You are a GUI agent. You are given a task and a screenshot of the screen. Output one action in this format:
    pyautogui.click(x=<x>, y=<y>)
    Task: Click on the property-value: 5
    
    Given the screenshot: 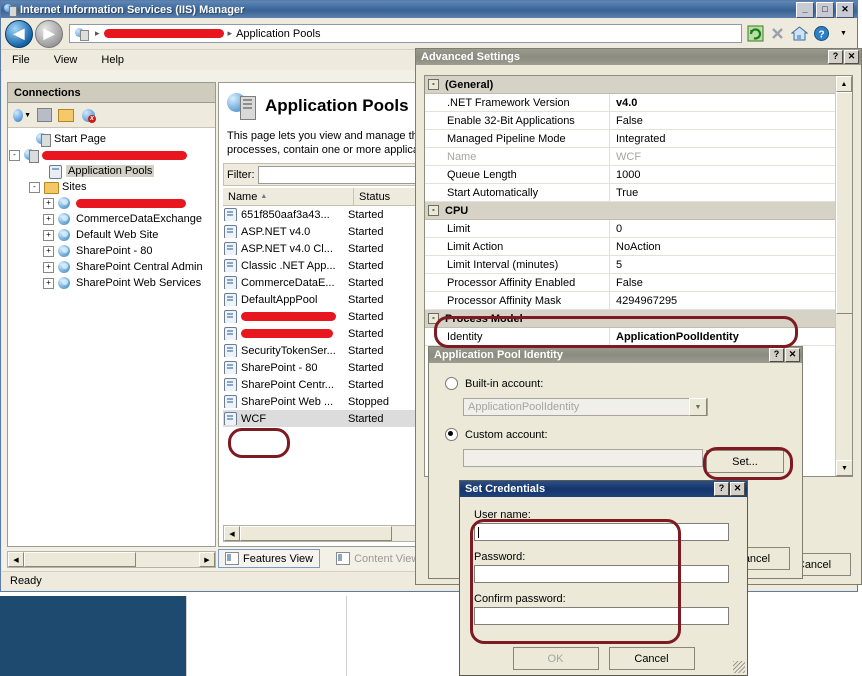 What is the action you would take?
    pyautogui.click(x=723, y=264)
    